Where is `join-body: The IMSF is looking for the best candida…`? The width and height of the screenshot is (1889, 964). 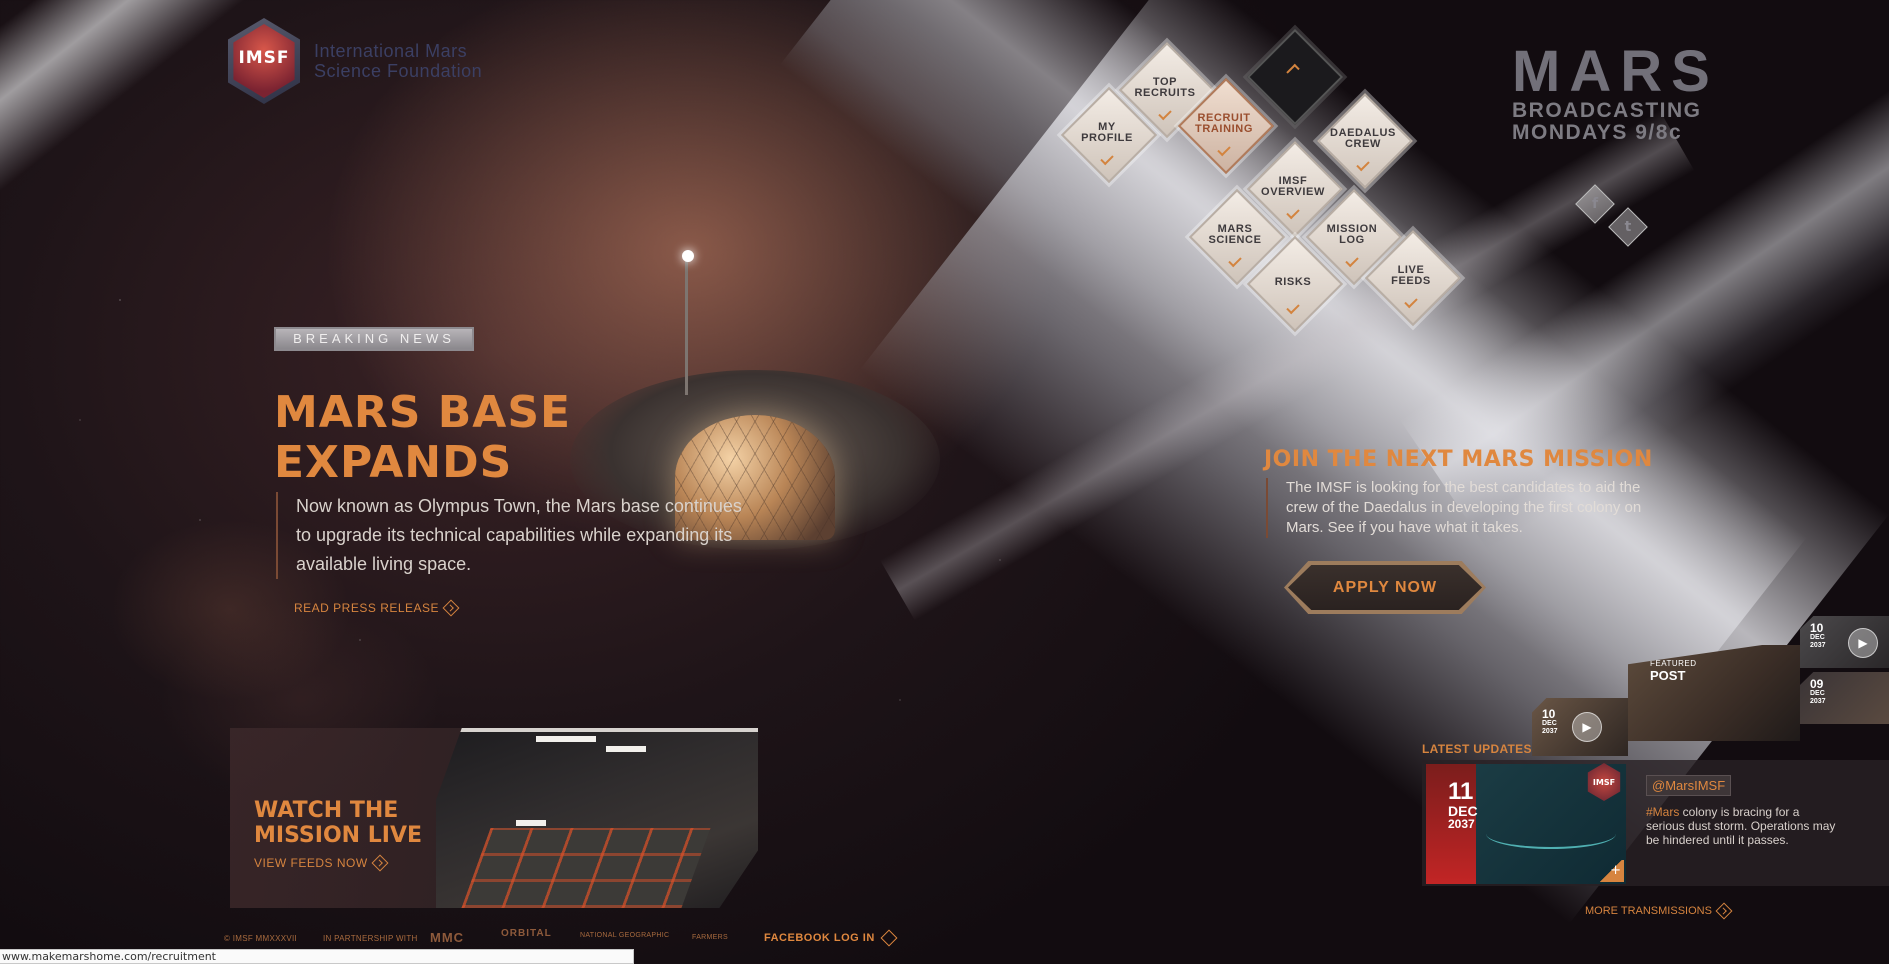
join-body: The IMSF is looking for the best candida… is located at coordinates (1466, 508).